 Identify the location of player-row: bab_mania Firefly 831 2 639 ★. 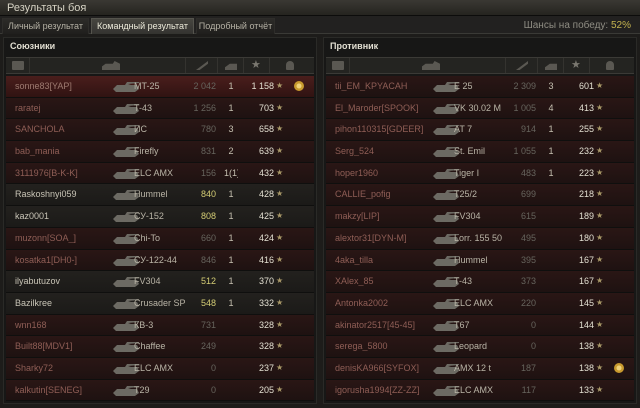
(160, 152).